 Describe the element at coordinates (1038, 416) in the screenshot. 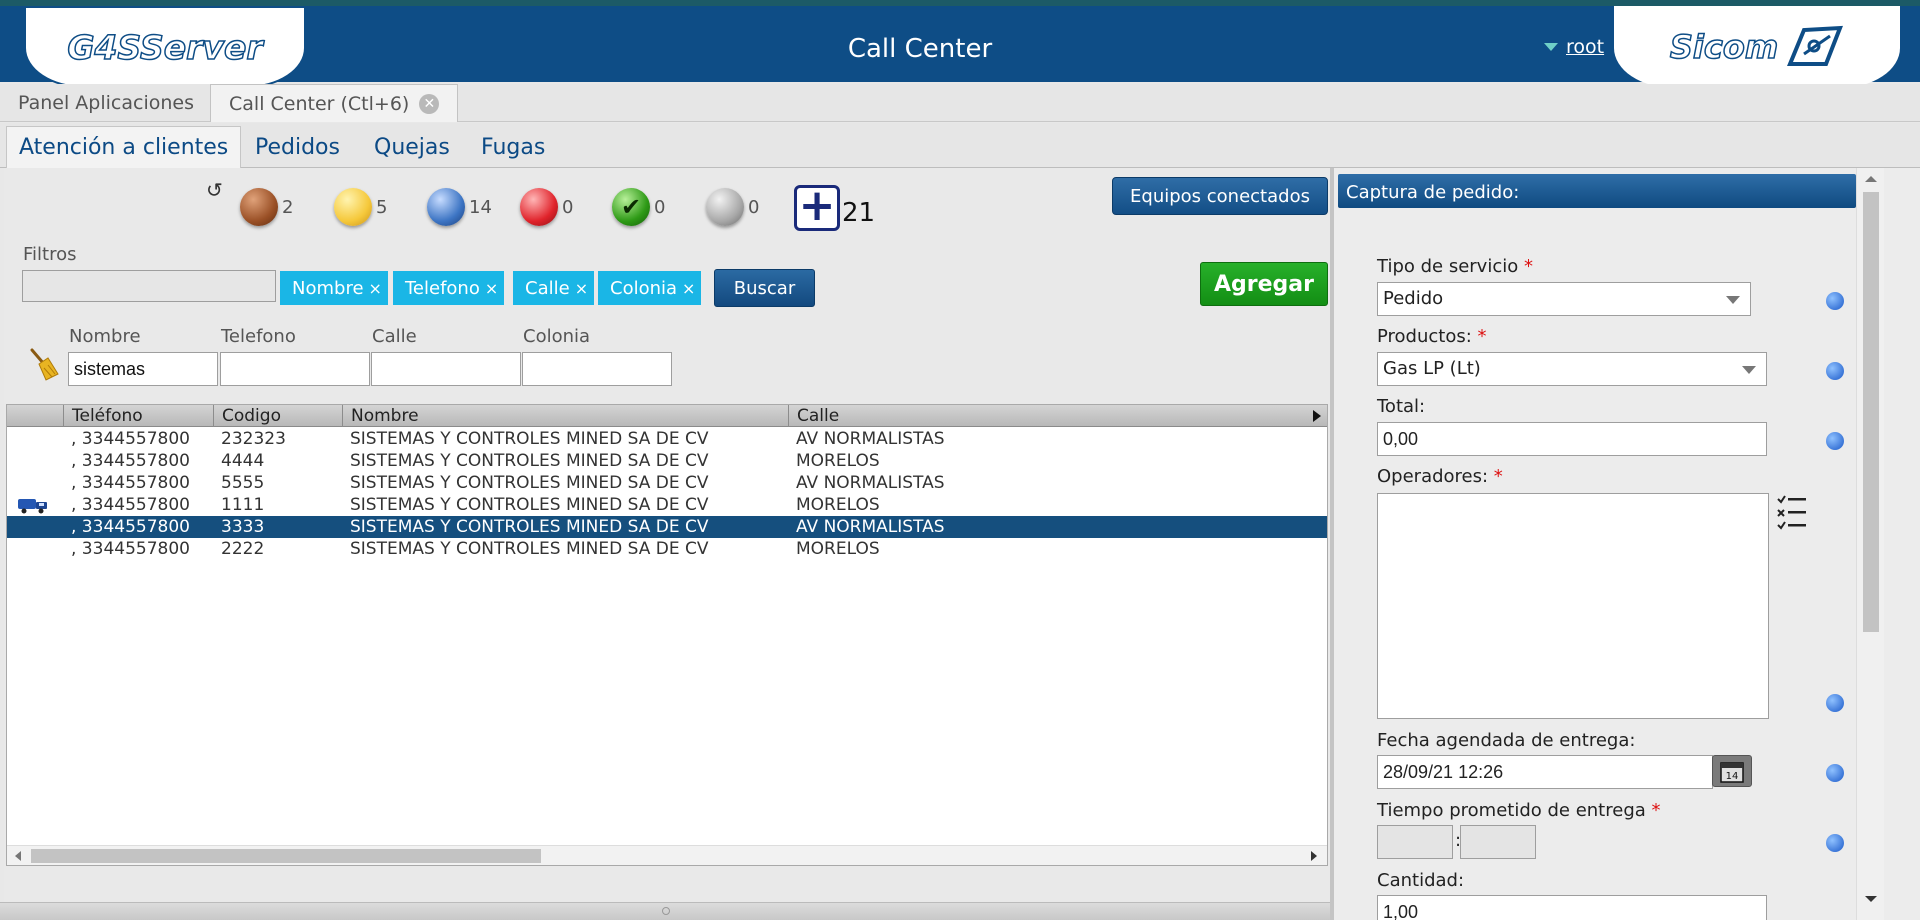

I see `column-header-calle: Calle` at that location.